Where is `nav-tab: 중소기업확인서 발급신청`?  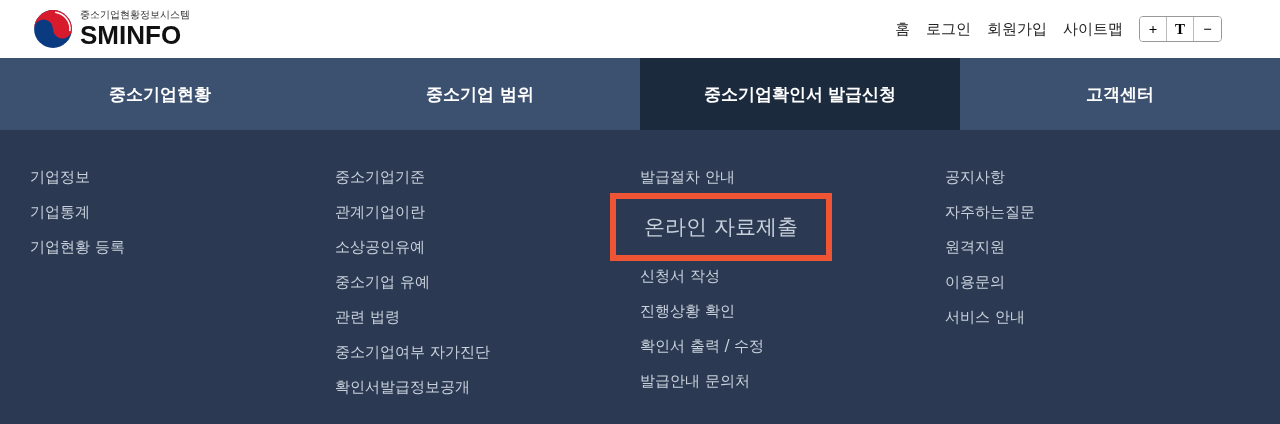
nav-tab: 중소기업확인서 발급신청 is located at coordinates (800, 94).